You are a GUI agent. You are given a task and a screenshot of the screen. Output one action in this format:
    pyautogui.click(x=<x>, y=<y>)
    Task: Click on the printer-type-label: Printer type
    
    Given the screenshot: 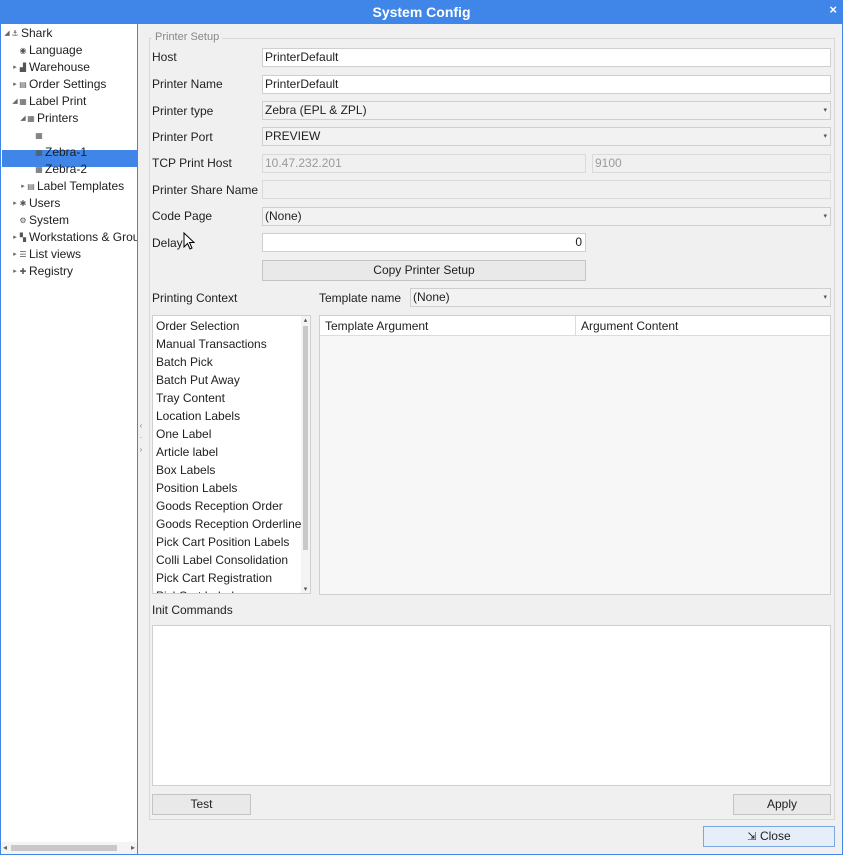 What is the action you would take?
    pyautogui.click(x=183, y=111)
    